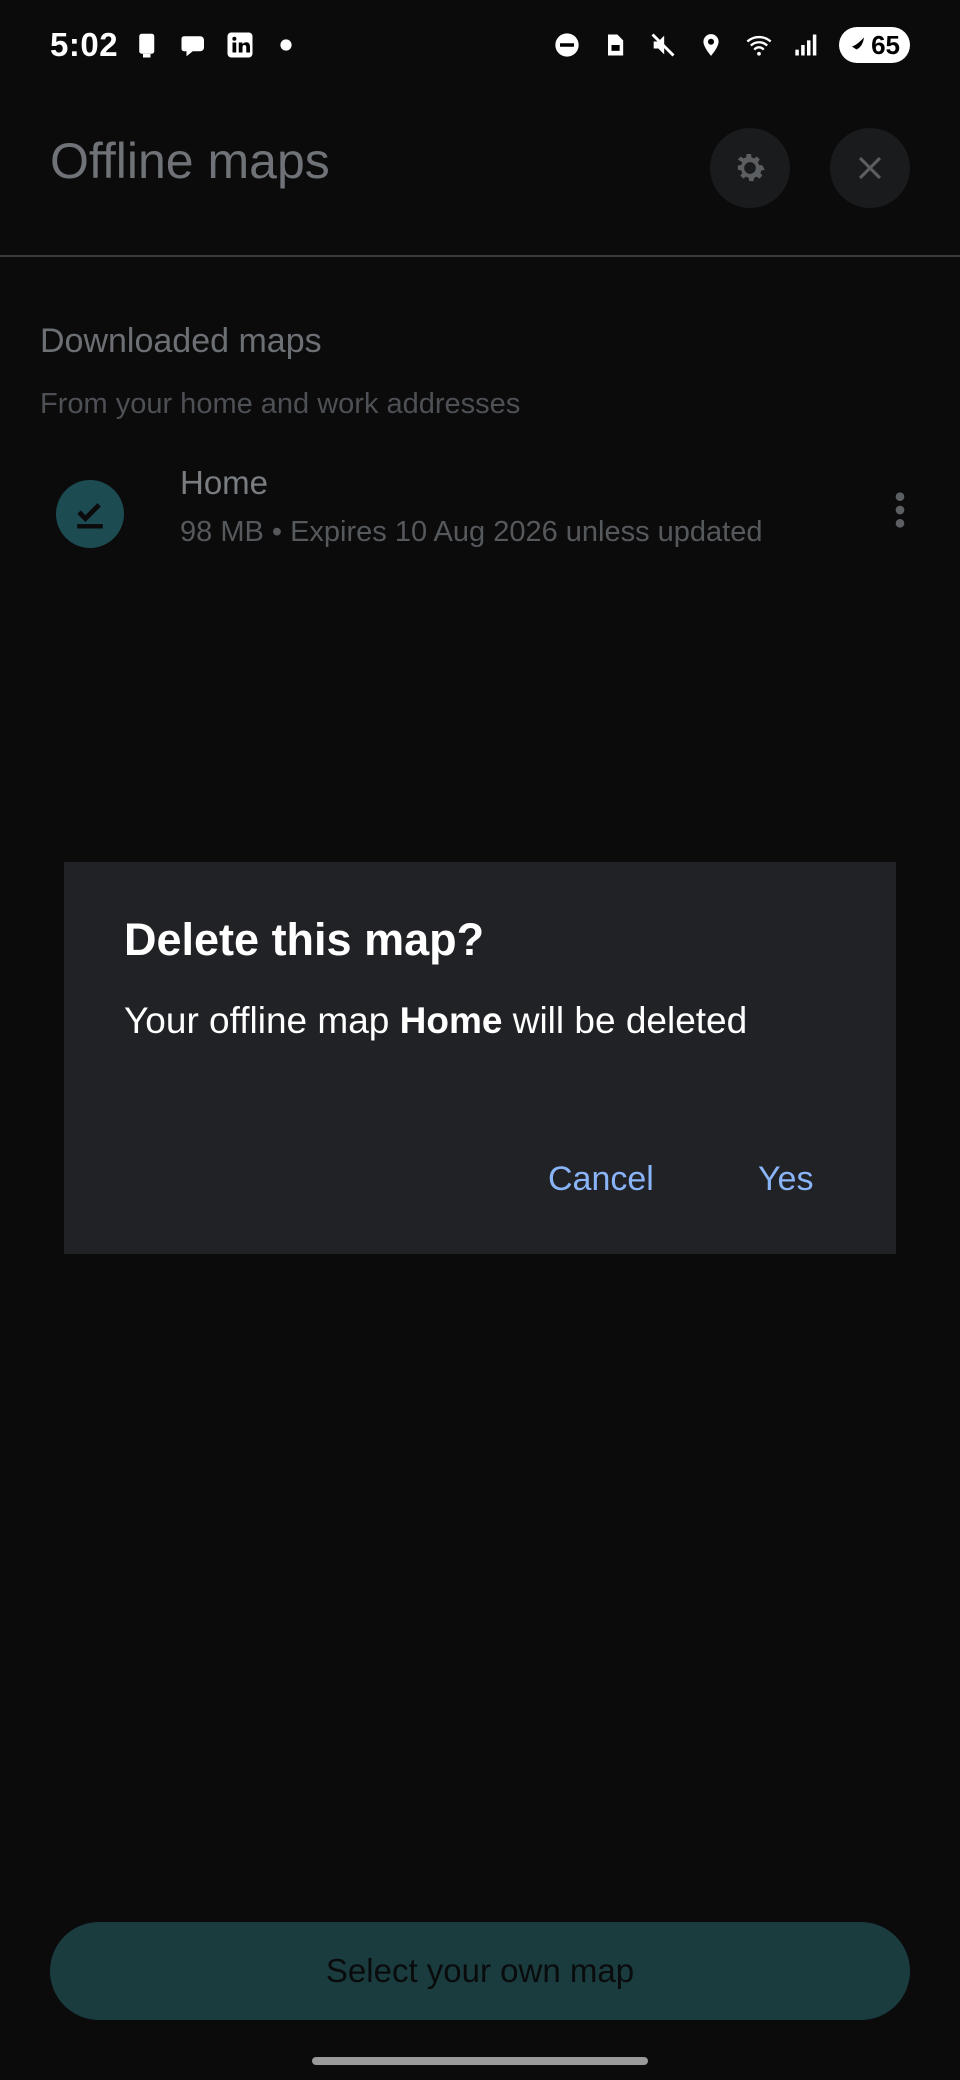 Image resolution: width=960 pixels, height=2080 pixels. What do you see at coordinates (84, 44) in the screenshot?
I see `status-time: 5:02` at bounding box center [84, 44].